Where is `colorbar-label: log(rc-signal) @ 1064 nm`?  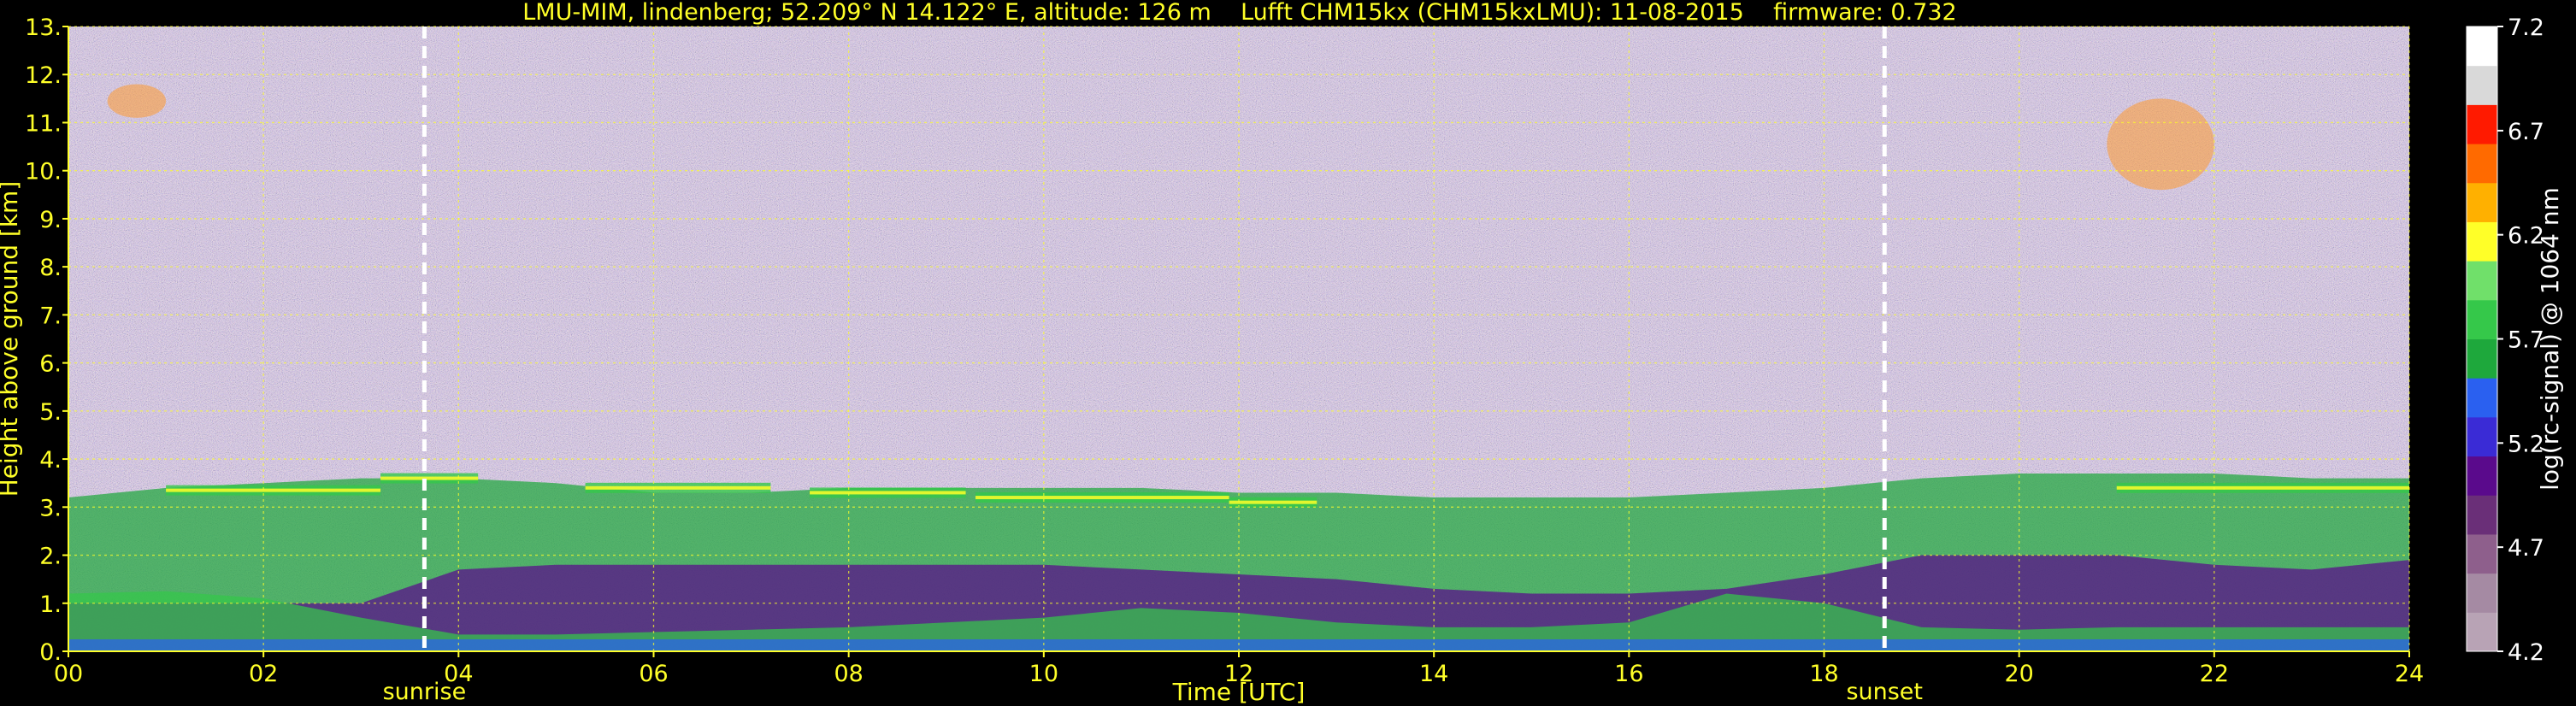
colorbar-label: log(rc-signal) @ 1064 nm is located at coordinates (2550, 339).